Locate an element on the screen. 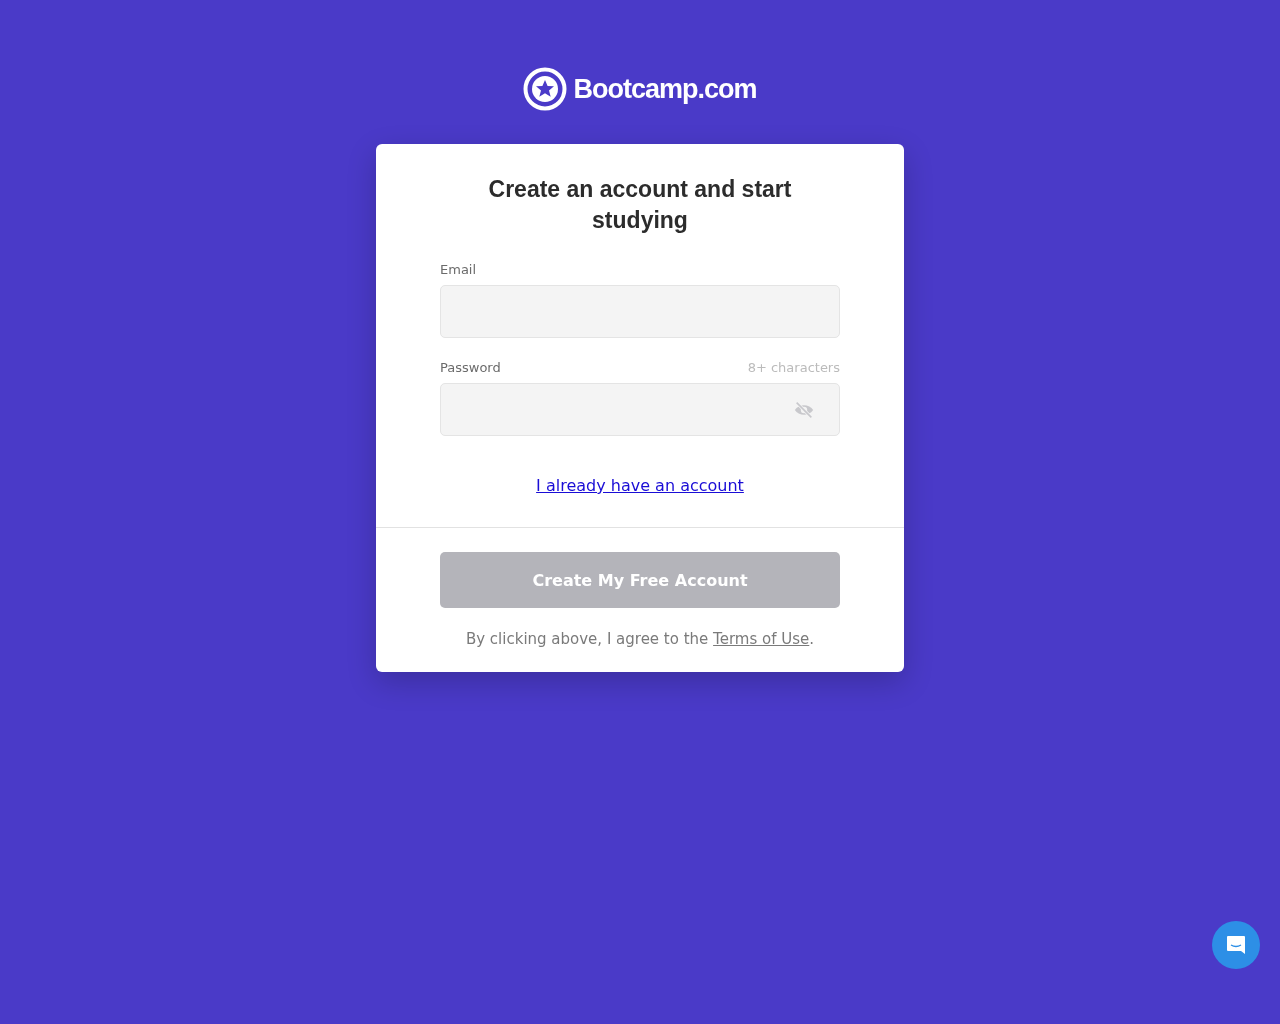  field-hint: 8+ characters is located at coordinates (793, 367).